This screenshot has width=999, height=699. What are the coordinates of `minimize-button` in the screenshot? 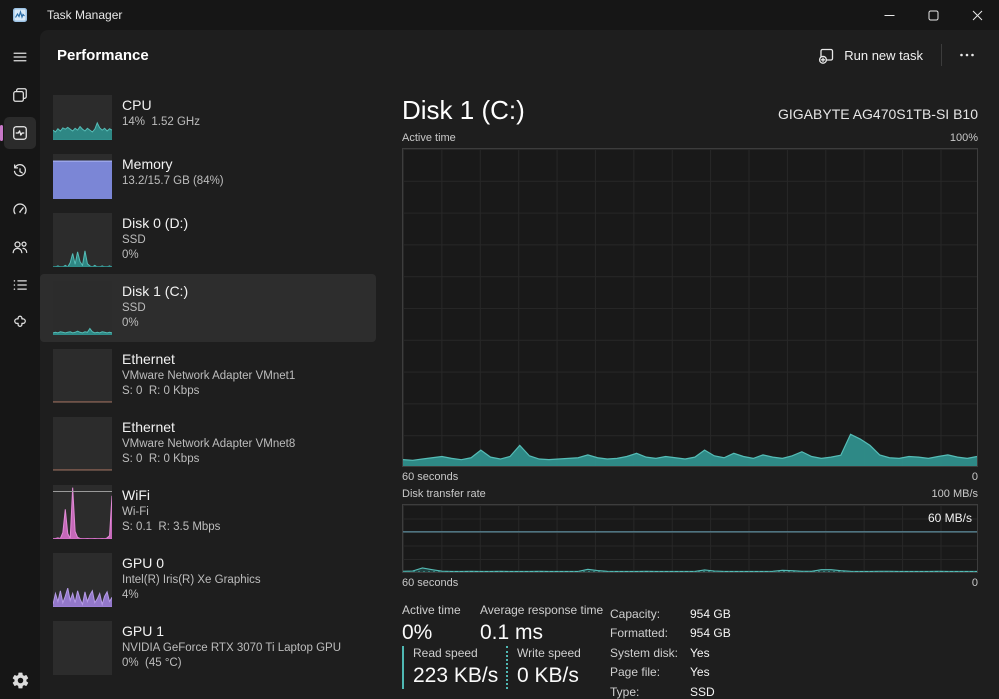 It's located at (889, 15).